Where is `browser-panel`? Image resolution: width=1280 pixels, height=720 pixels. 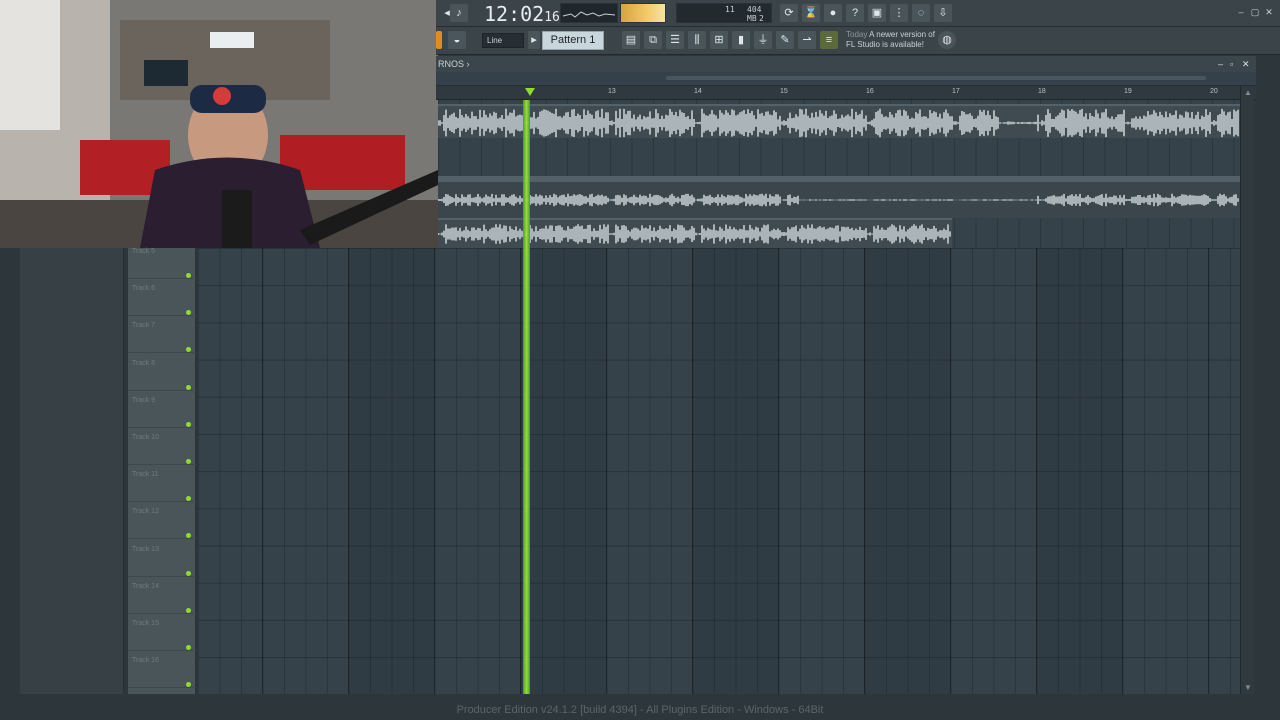
browser-panel is located at coordinates (72, 471).